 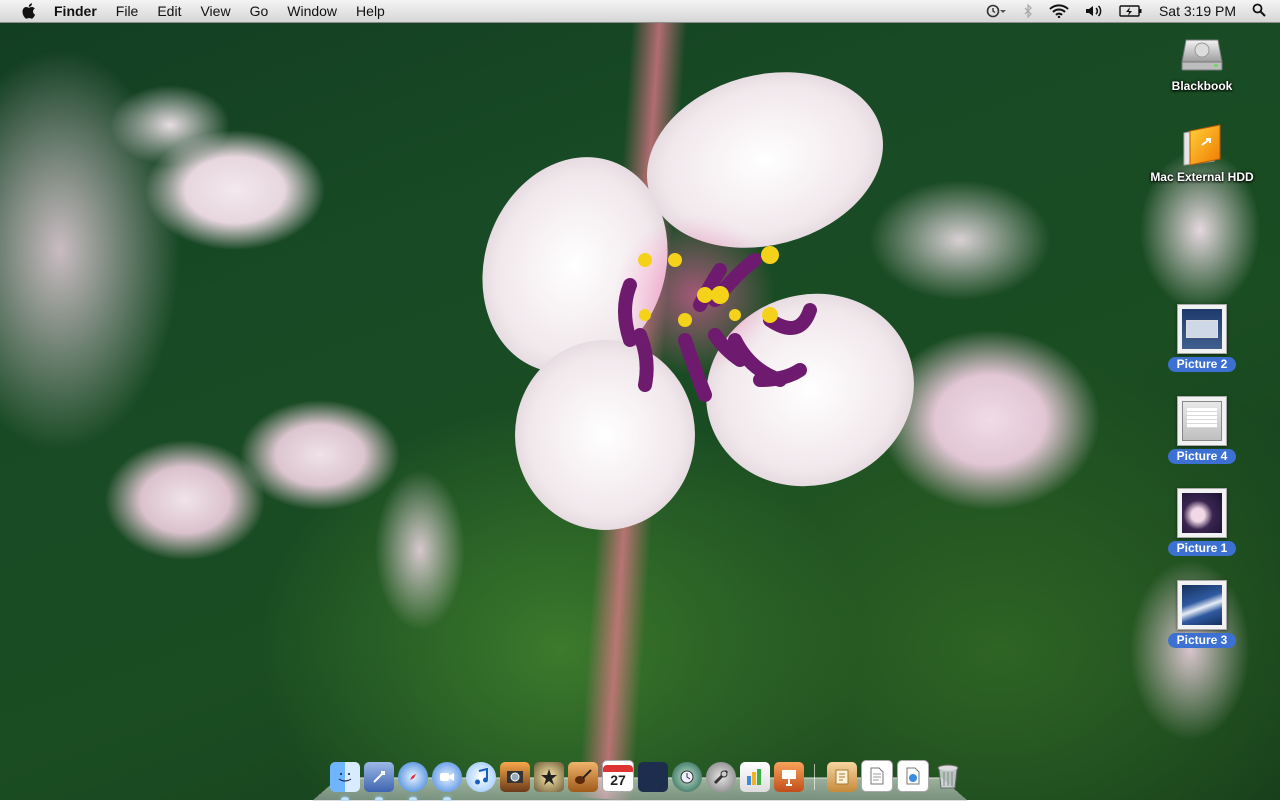 I want to click on desktop-item-picture-4: Picture 4, so click(x=1202, y=430).